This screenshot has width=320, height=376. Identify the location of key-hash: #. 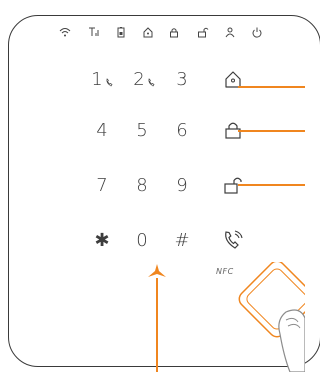
(182, 240).